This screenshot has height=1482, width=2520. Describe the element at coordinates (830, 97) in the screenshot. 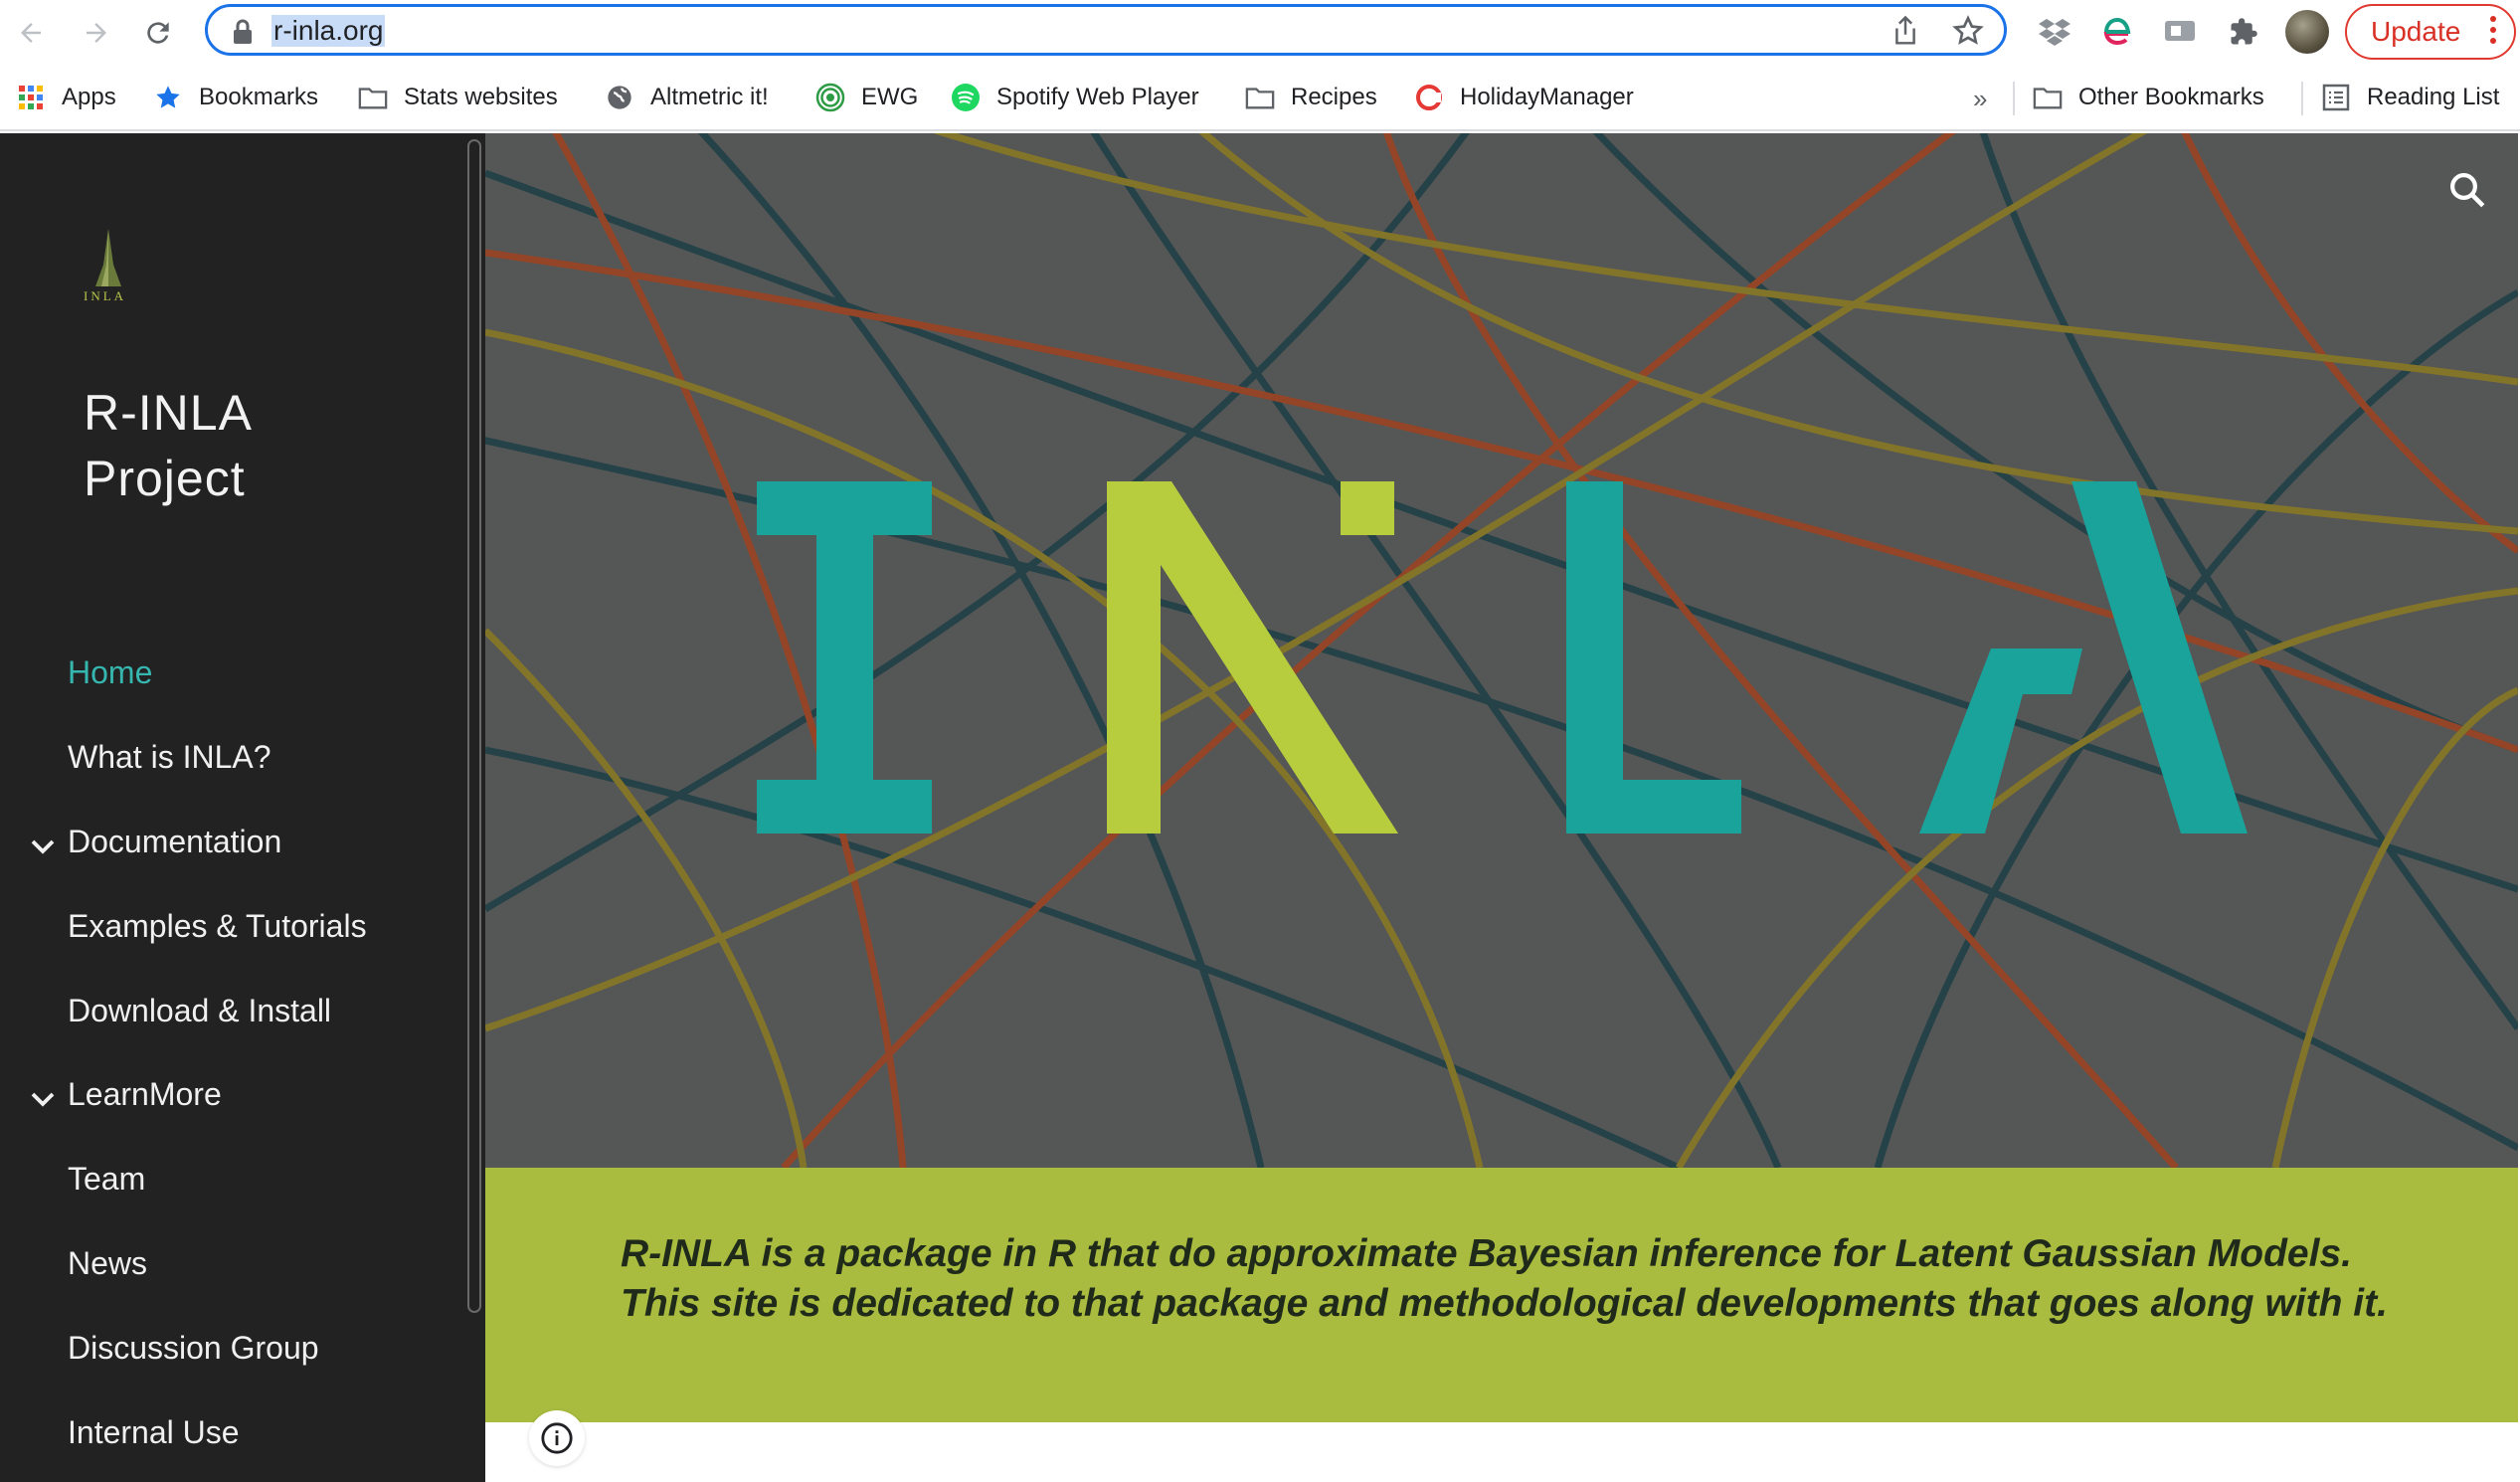

I see `ewg-icon` at that location.